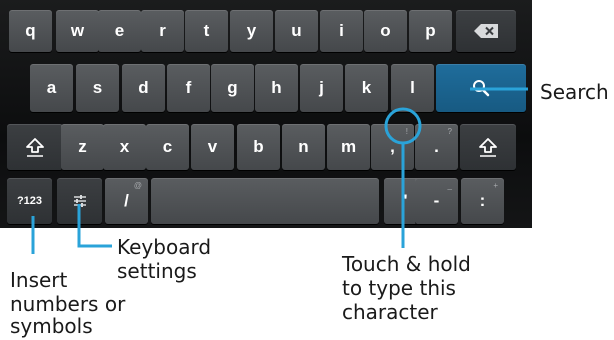 The width and height of the screenshot is (614, 340). I want to click on keyboard-settings-callout-line, so click(94, 226).